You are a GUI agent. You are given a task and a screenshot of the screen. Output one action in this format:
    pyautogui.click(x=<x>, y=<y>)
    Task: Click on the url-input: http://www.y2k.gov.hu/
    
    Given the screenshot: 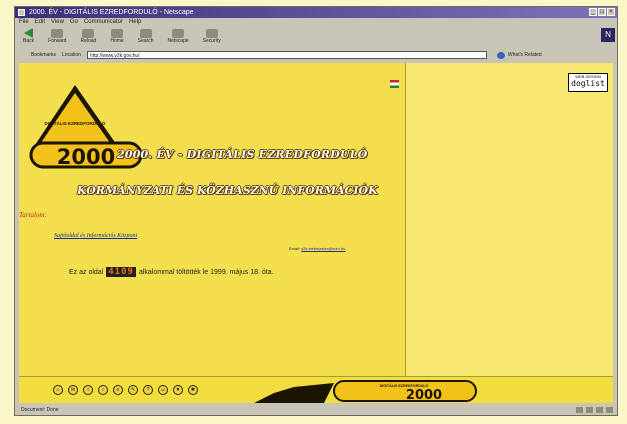 What is the action you would take?
    pyautogui.click(x=286, y=55)
    